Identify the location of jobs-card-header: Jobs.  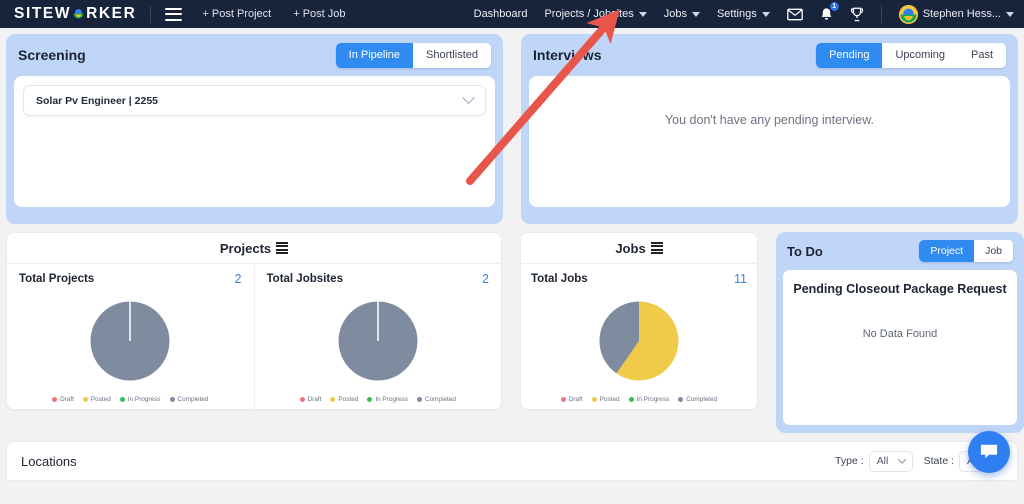
(639, 248).